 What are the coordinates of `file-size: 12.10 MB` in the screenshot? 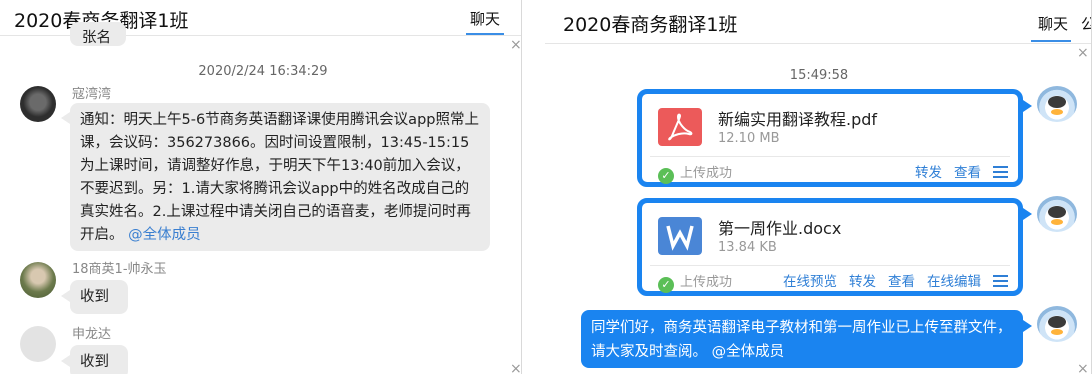 It's located at (749, 138).